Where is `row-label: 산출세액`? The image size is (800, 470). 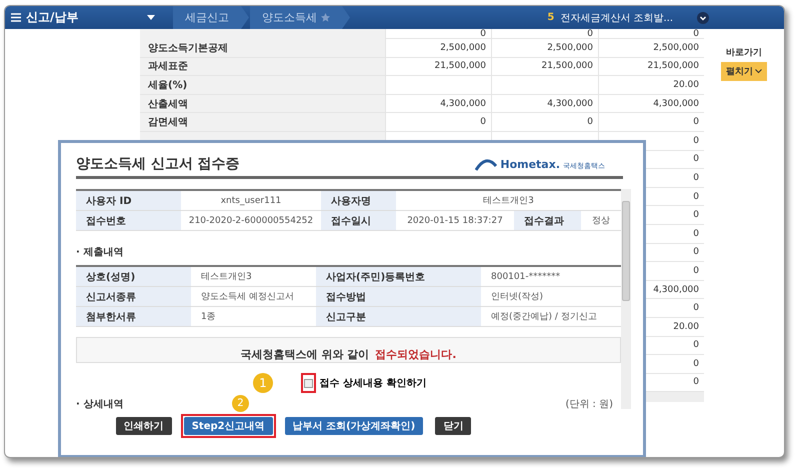 row-label: 산출세액 is located at coordinates (262, 103).